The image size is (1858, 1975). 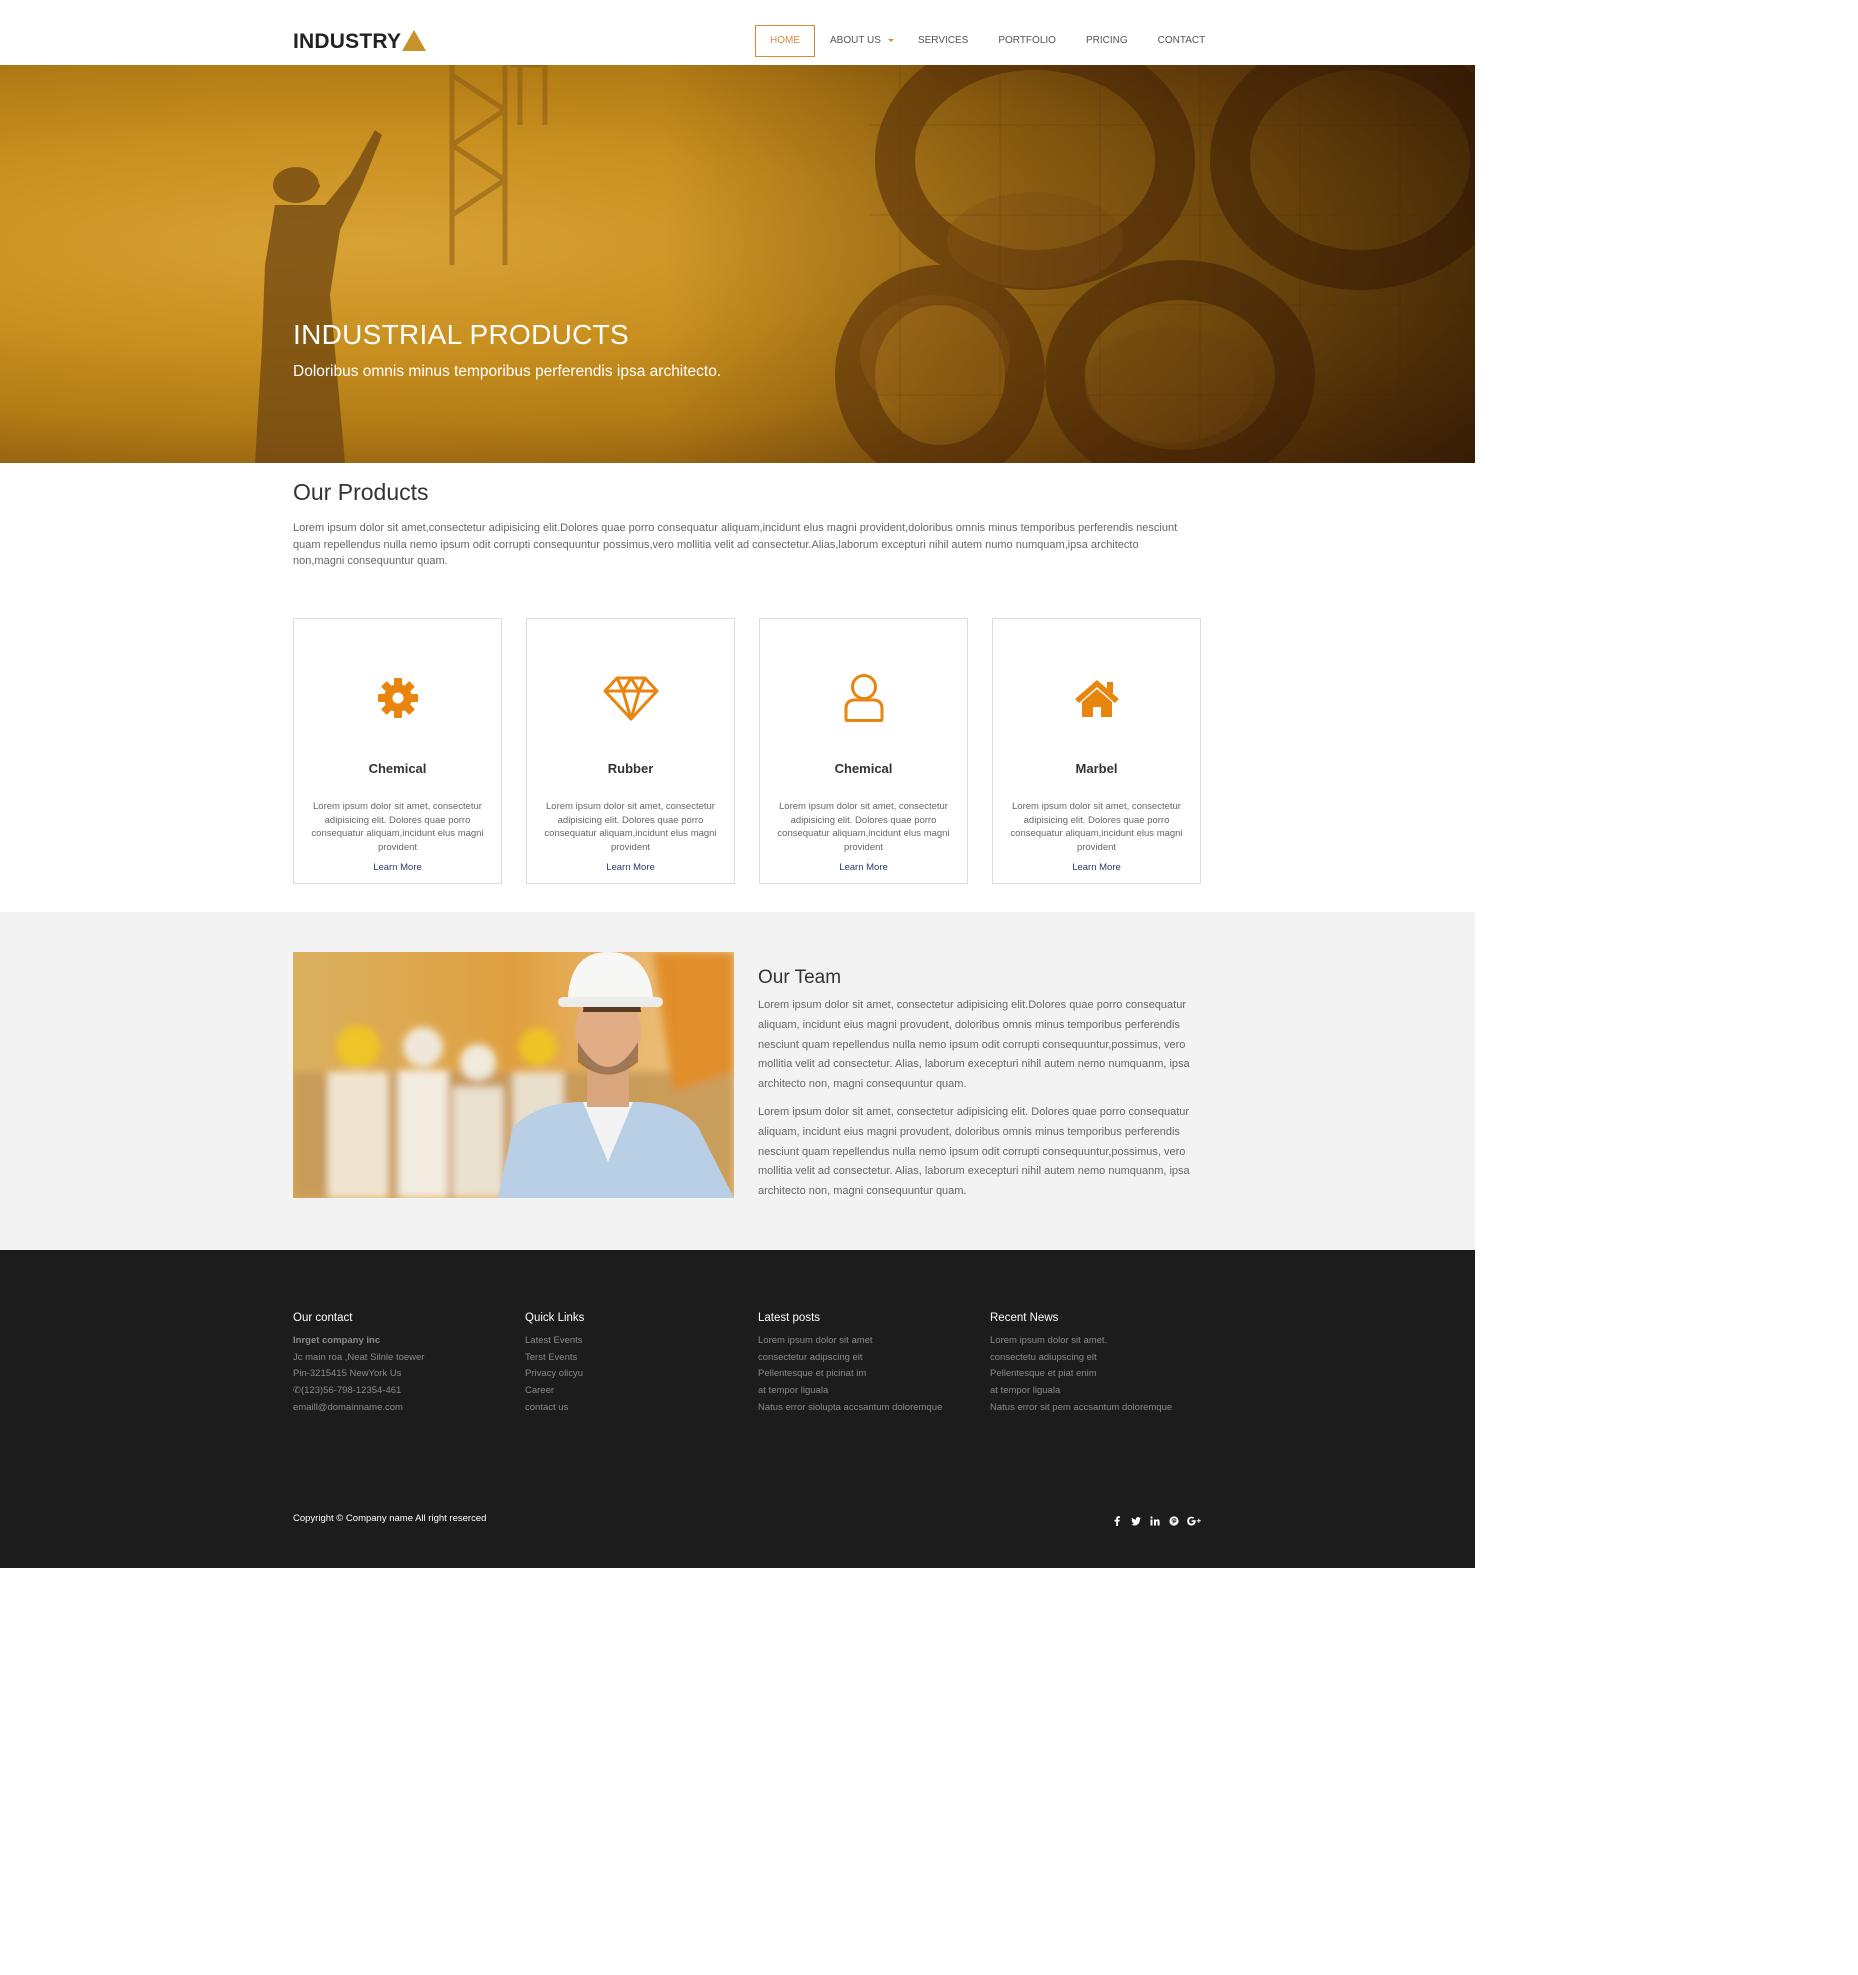 I want to click on logo-triangle-icon, so click(x=414, y=40).